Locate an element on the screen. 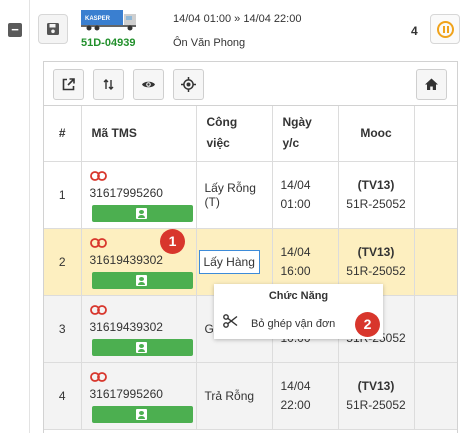 This screenshot has width=466, height=433. work-input-box: Lấy Hàng is located at coordinates (229, 261).